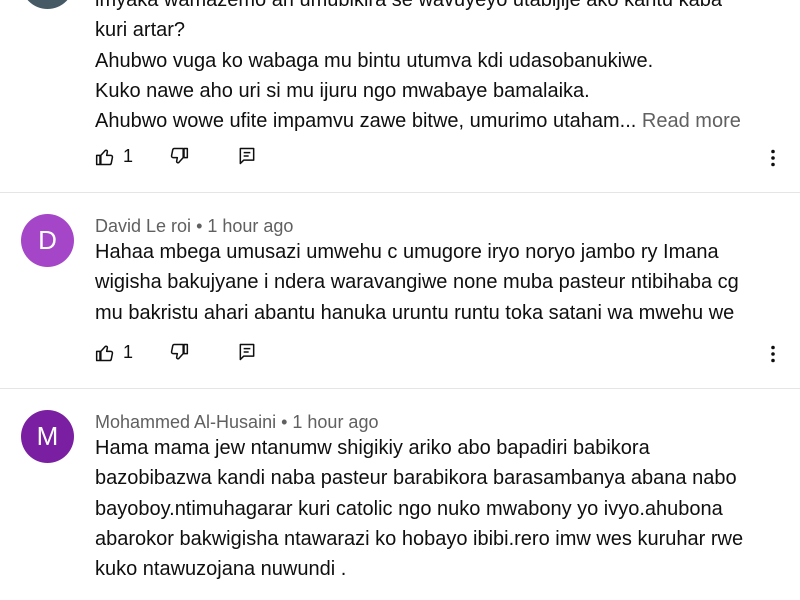 This screenshot has height=600, width=800. Describe the element at coordinates (143, 226) in the screenshot. I see `author-name: David Le roi` at that location.